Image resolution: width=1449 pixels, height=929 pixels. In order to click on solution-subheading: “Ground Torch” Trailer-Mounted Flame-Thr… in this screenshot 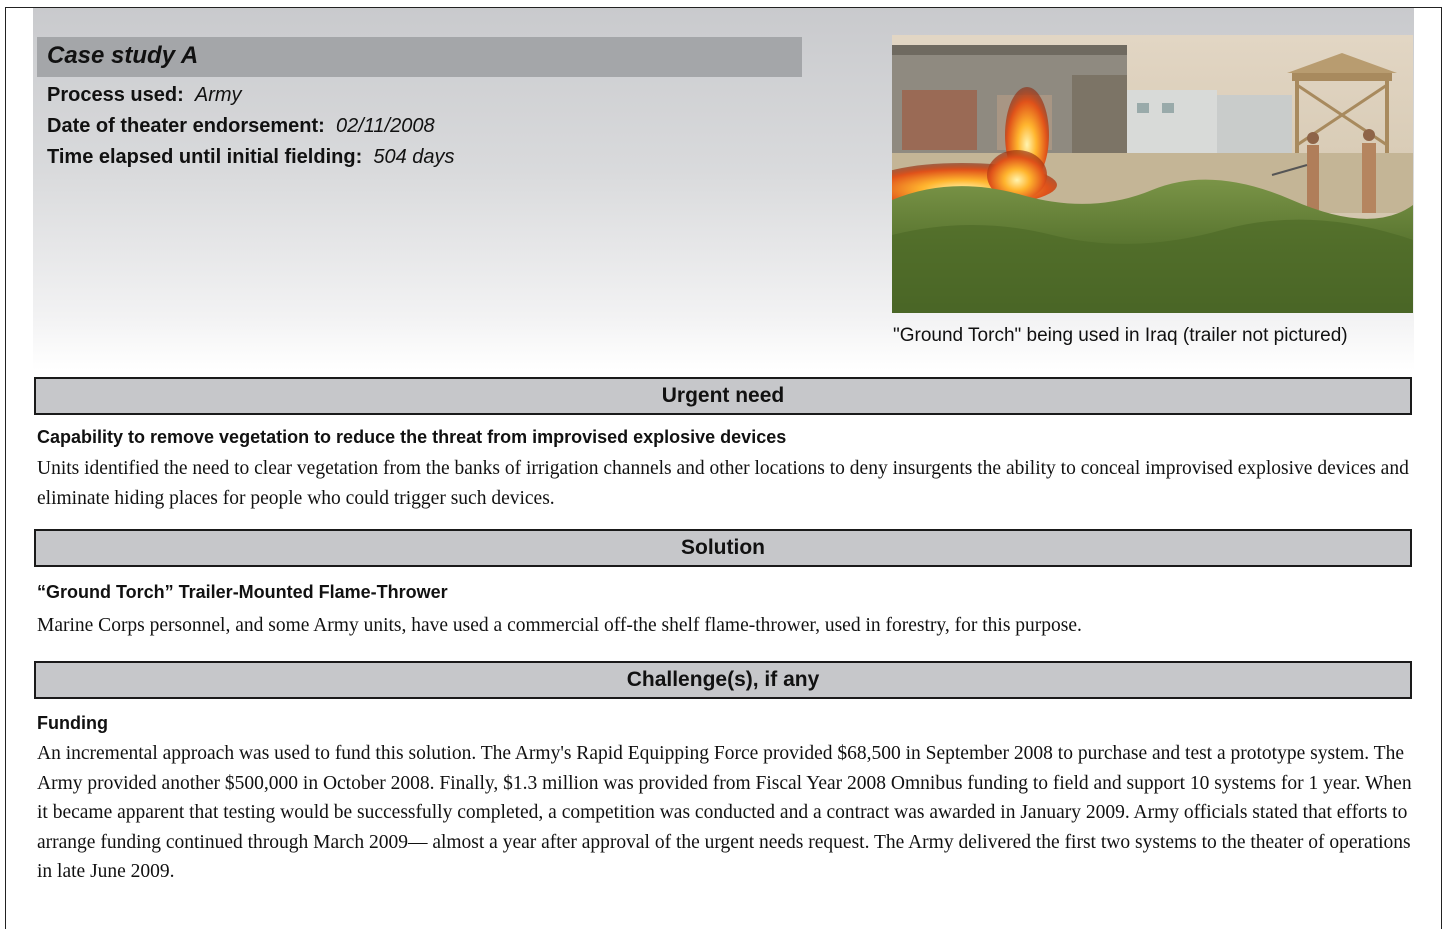, I will do `click(242, 592)`.